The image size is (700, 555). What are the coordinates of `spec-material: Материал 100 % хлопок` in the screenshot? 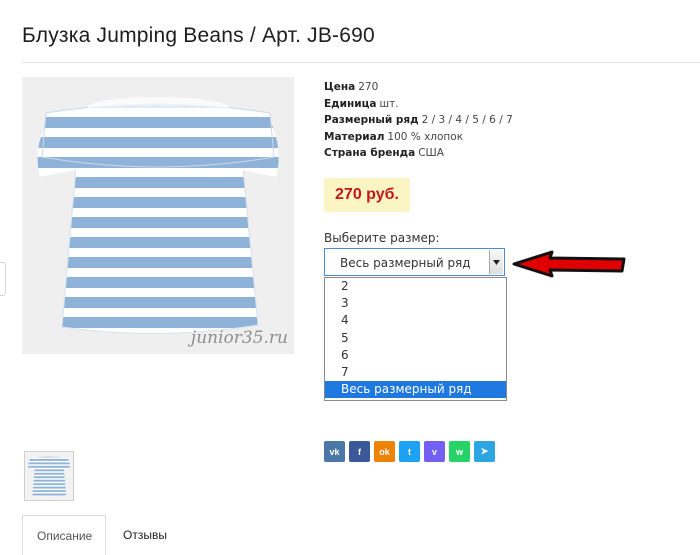 It's located at (418, 137).